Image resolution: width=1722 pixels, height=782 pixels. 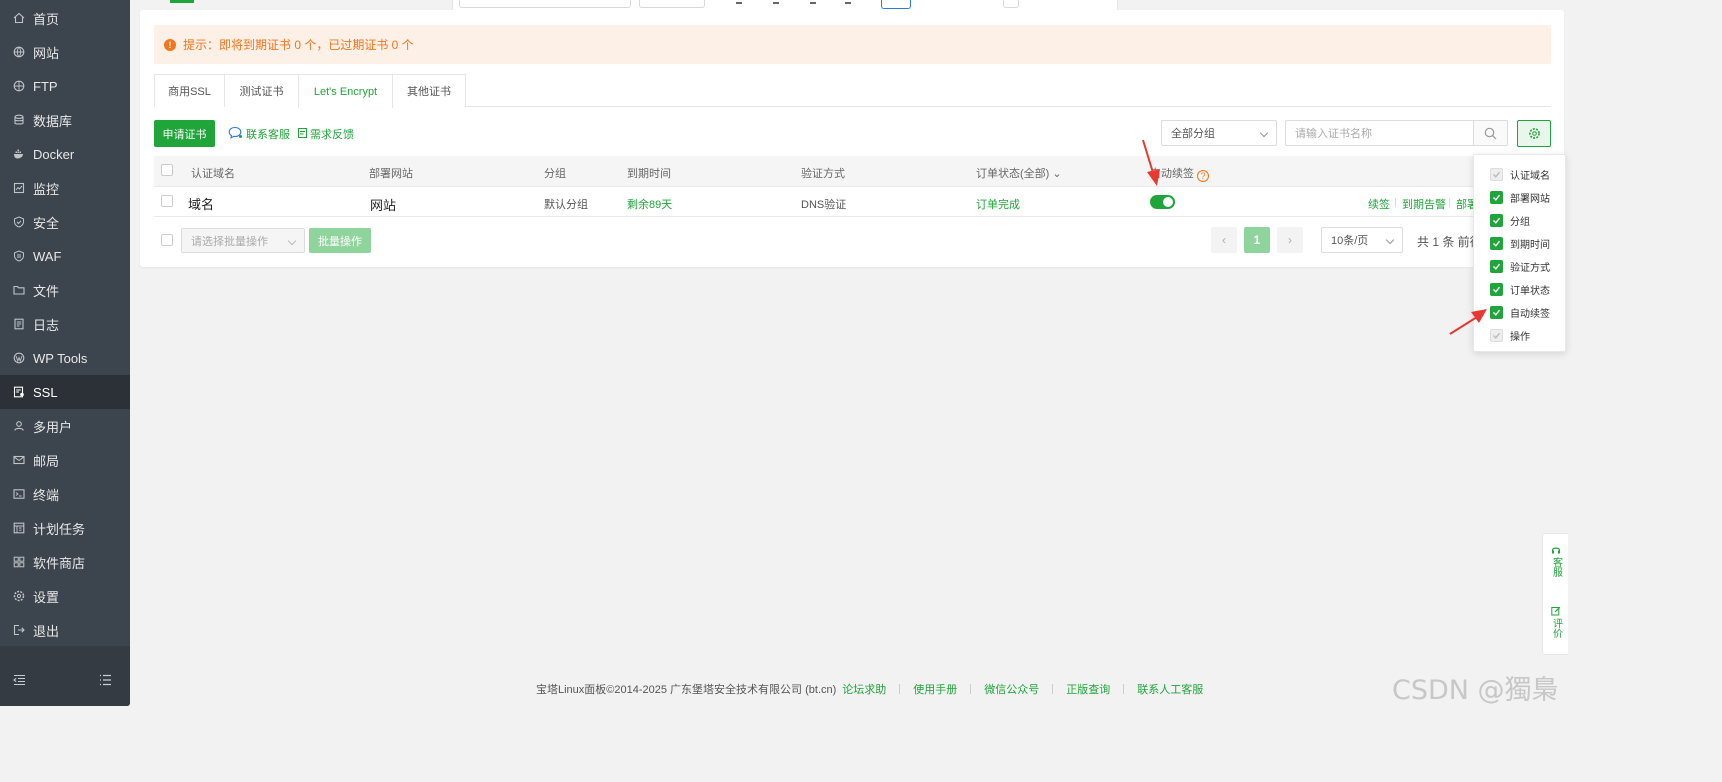 What do you see at coordinates (65, 562) in the screenshot?
I see `sidebar-item-store: 软件商店` at bounding box center [65, 562].